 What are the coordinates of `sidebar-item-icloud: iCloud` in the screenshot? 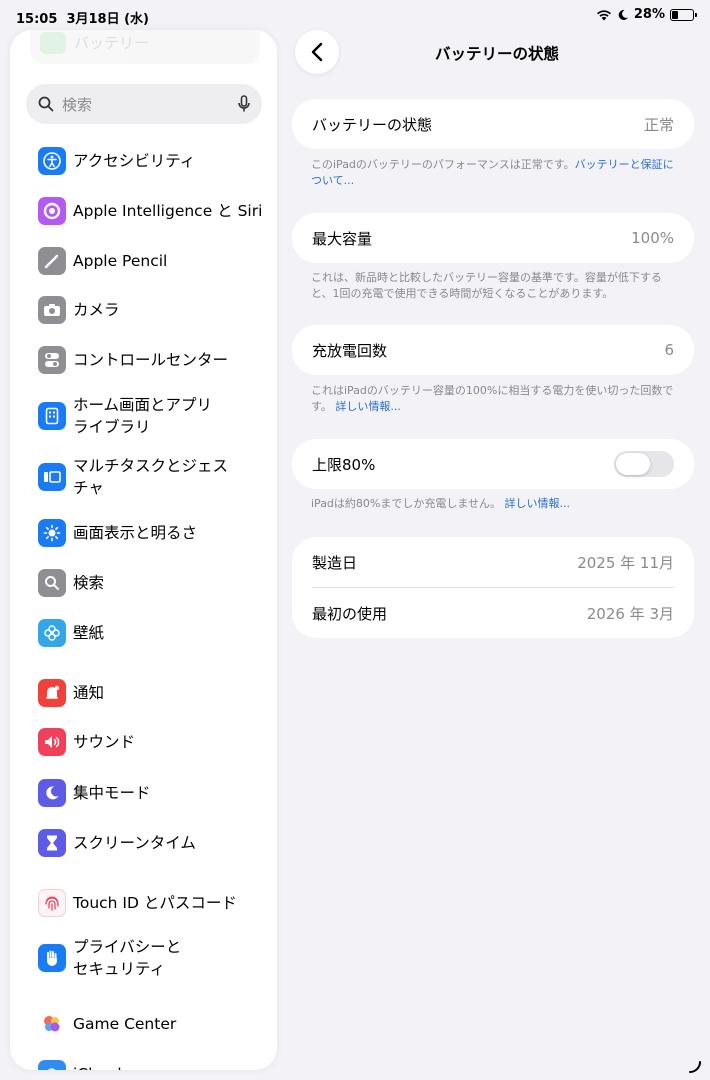 It's located at (143, 1065).